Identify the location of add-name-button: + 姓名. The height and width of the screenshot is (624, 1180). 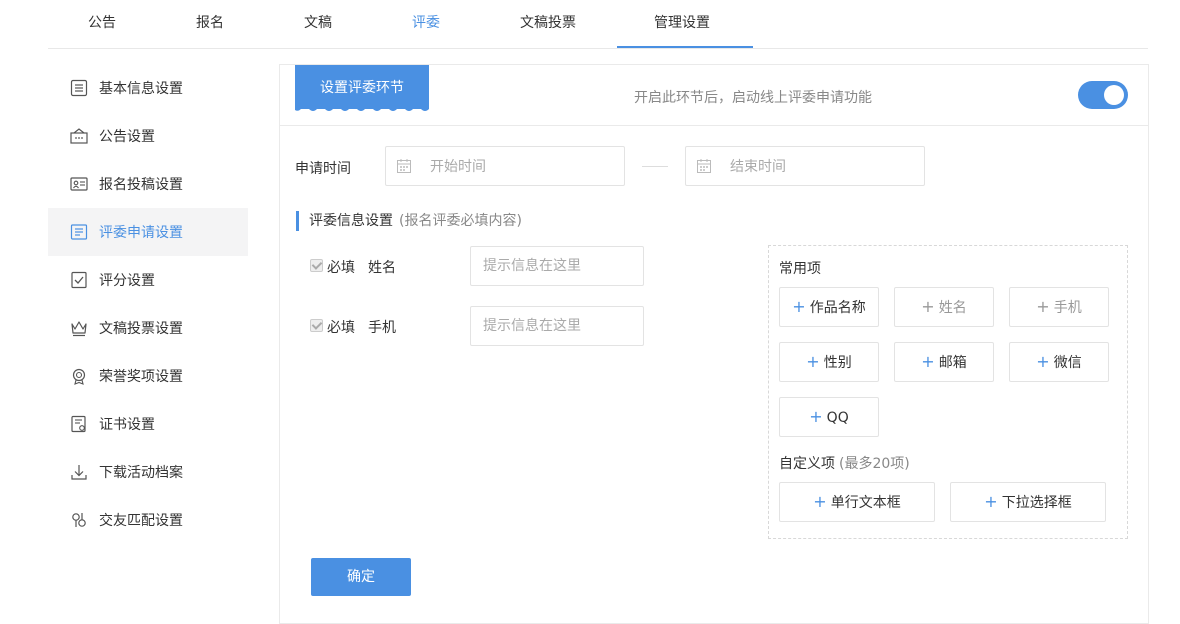
(944, 307).